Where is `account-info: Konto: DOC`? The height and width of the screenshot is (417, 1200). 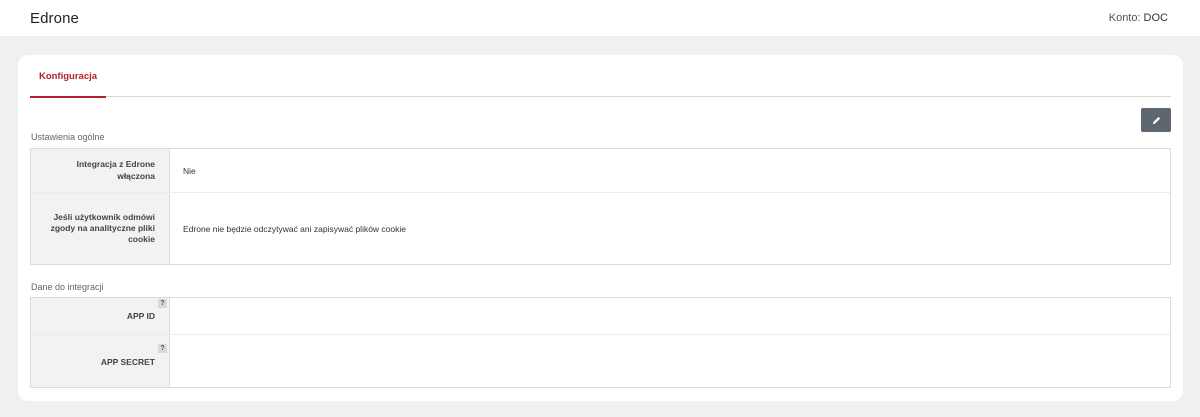
account-info: Konto: DOC is located at coordinates (1138, 18).